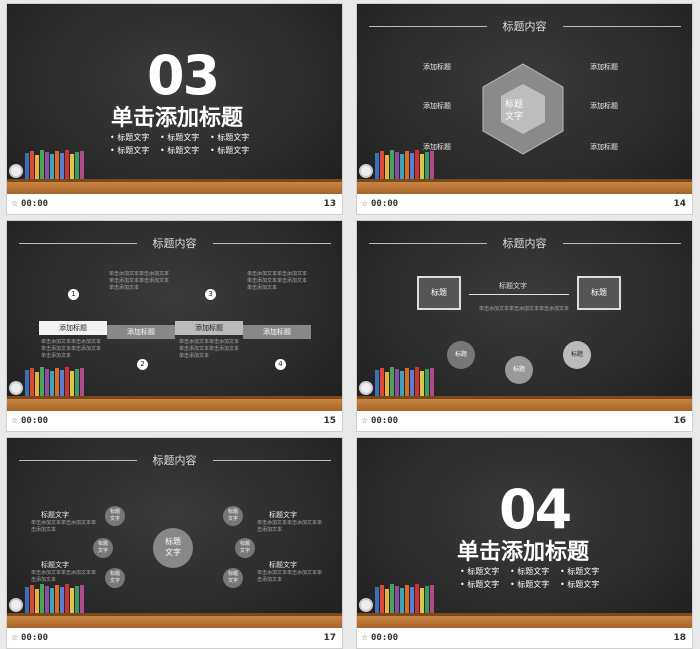 The height and width of the screenshot is (649, 700). Describe the element at coordinates (524, 421) in the screenshot. I see `slide-footer: ☆ 00:00 16` at that location.